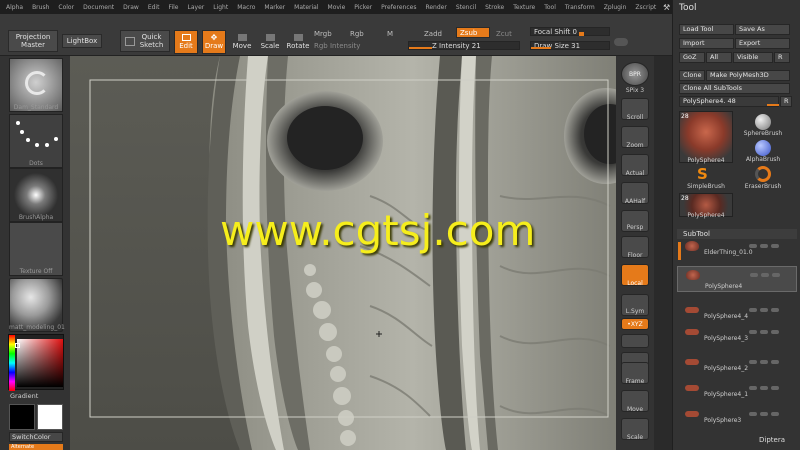 The height and width of the screenshot is (450, 800). I want to click on rgb-intensity-slider: Rgb Intensity, so click(337, 46).